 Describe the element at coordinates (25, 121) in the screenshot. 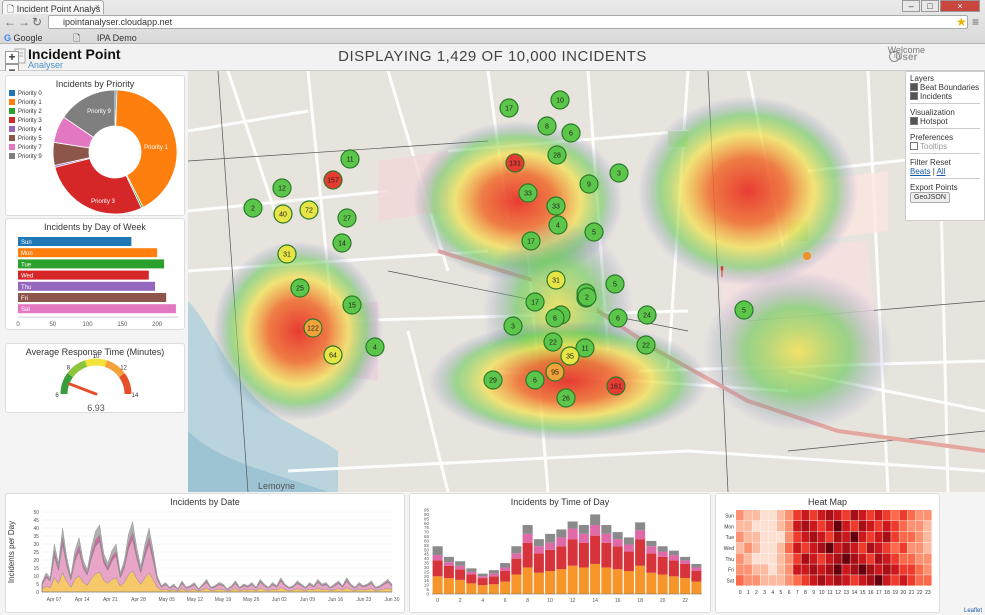

I see `legend-item: Priority 3` at that location.